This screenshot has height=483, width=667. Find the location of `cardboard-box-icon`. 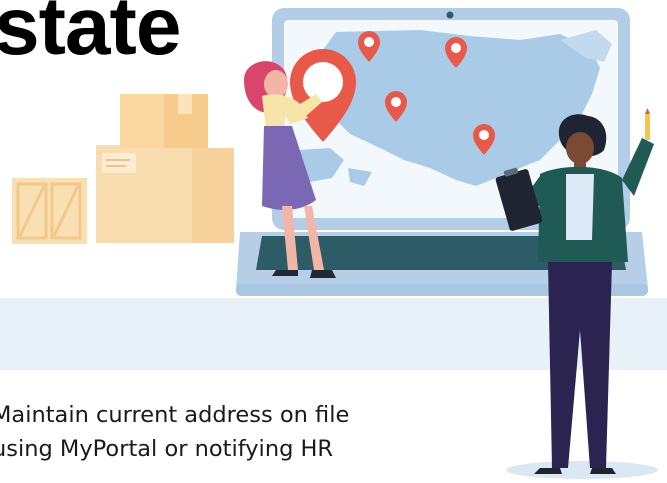

cardboard-box-icon is located at coordinates (123, 169).